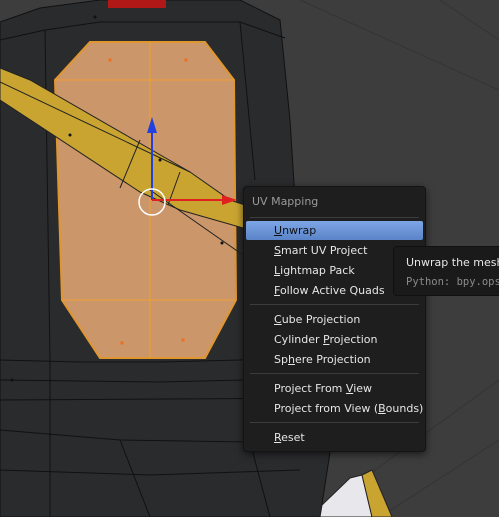 This screenshot has width=499, height=517. Describe the element at coordinates (334, 437) in the screenshot. I see `menu-item-reset: Reset` at that location.